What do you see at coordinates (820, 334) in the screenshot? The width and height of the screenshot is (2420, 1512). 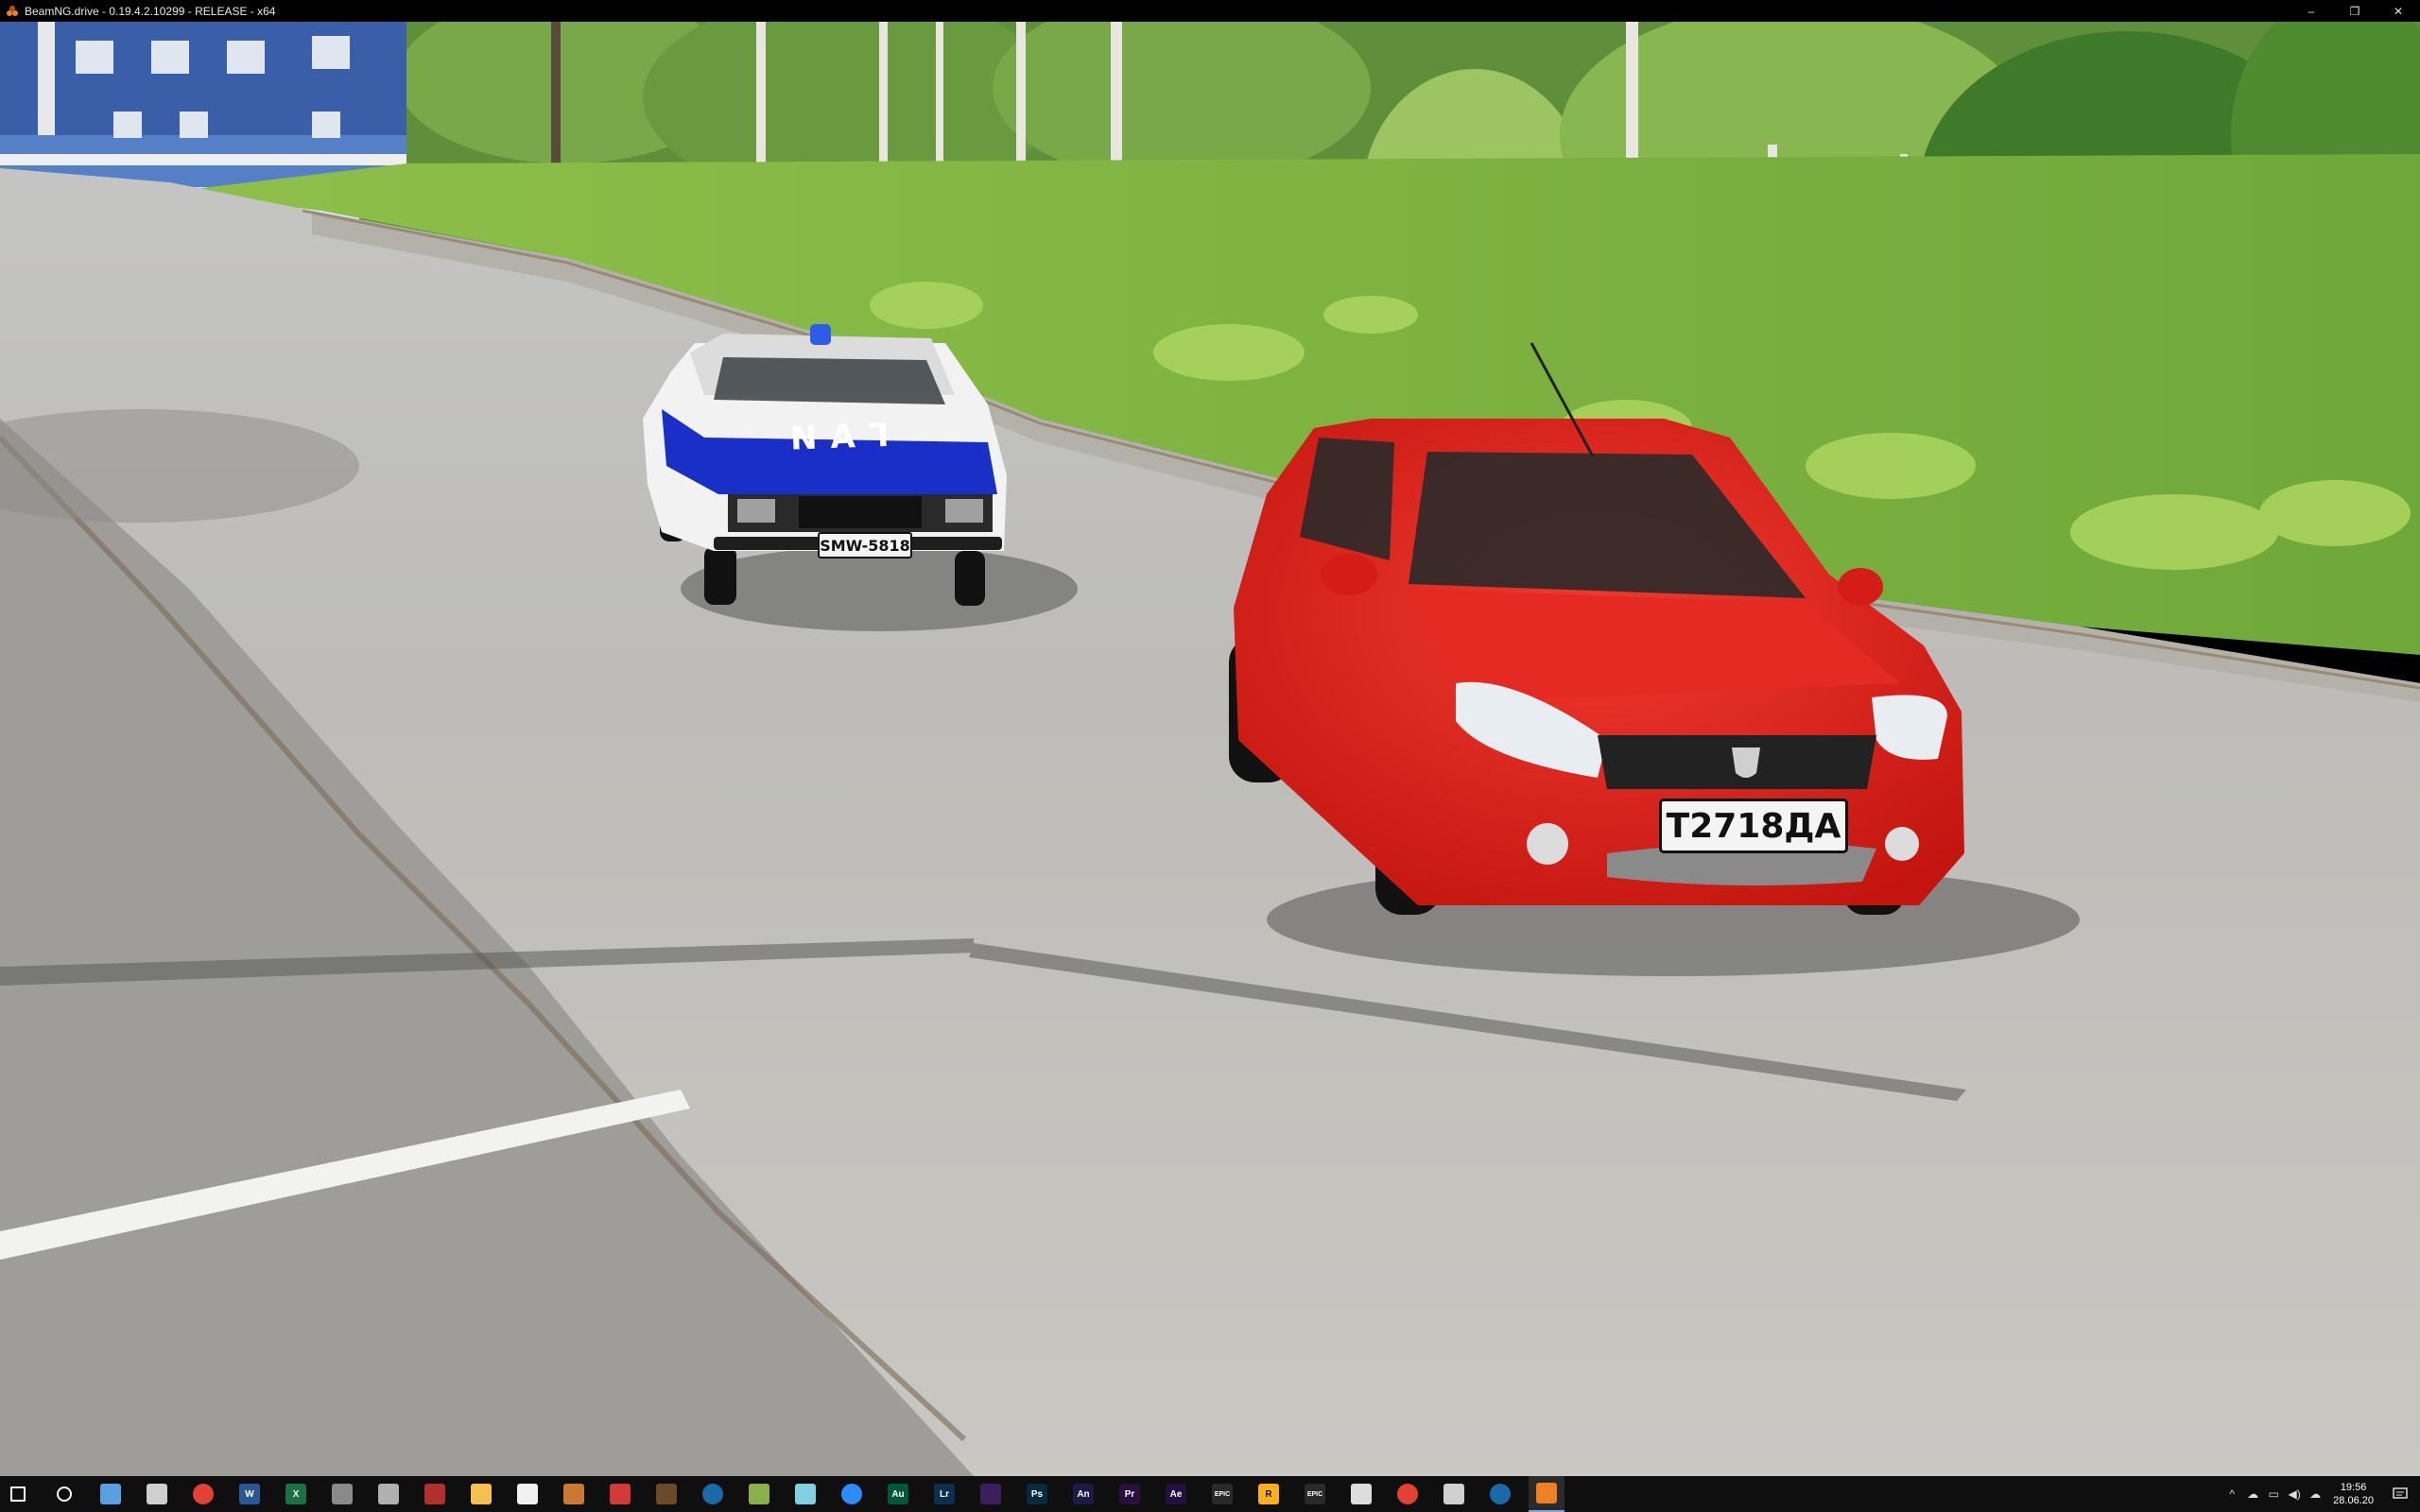 I see `police-car-beacon` at bounding box center [820, 334].